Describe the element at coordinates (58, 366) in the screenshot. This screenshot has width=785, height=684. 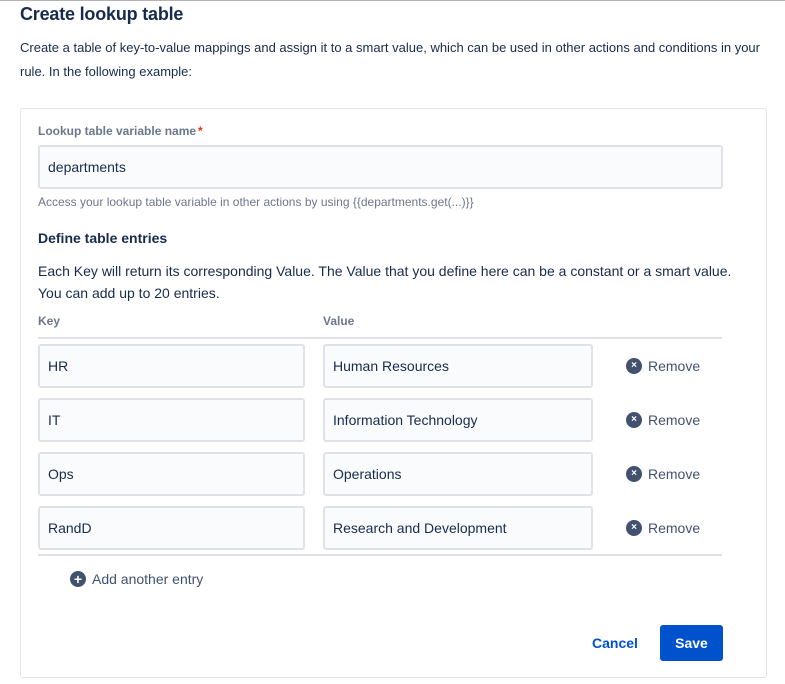
I see `key-value: HR` at that location.